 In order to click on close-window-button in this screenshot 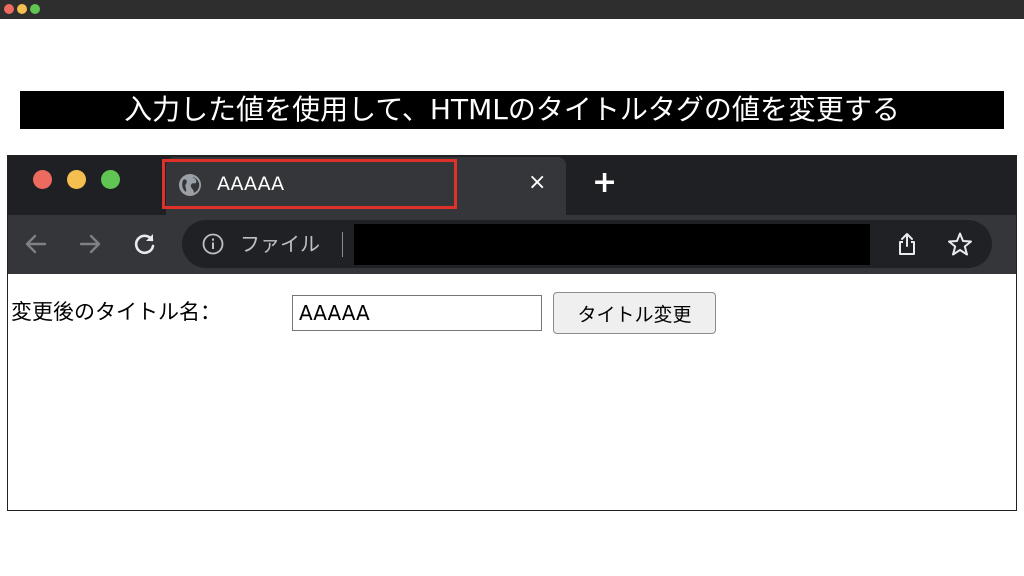, I will do `click(42, 179)`.